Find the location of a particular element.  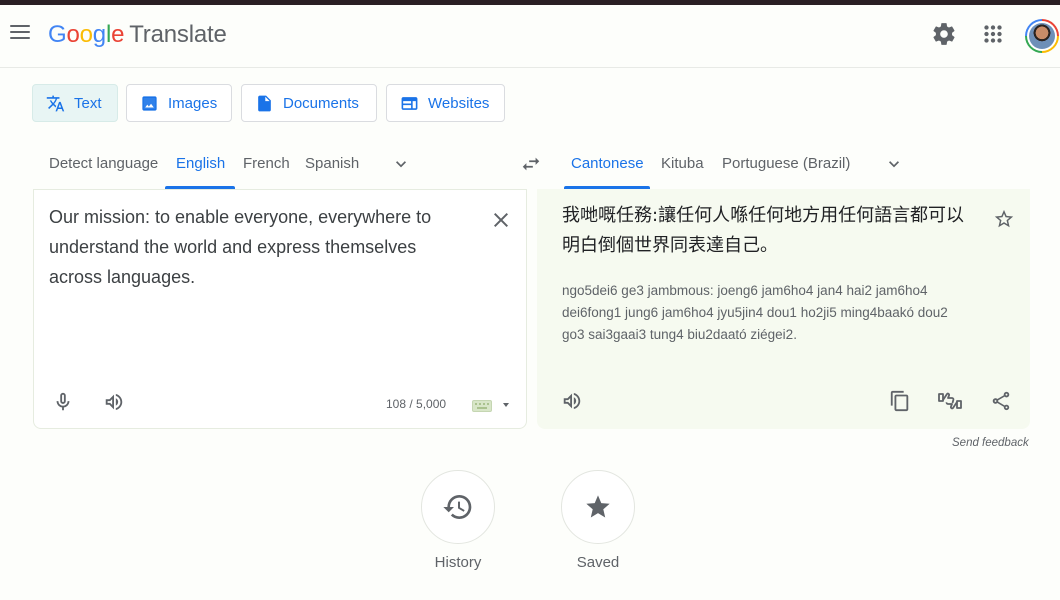

saved-label: Saved is located at coordinates (598, 562).